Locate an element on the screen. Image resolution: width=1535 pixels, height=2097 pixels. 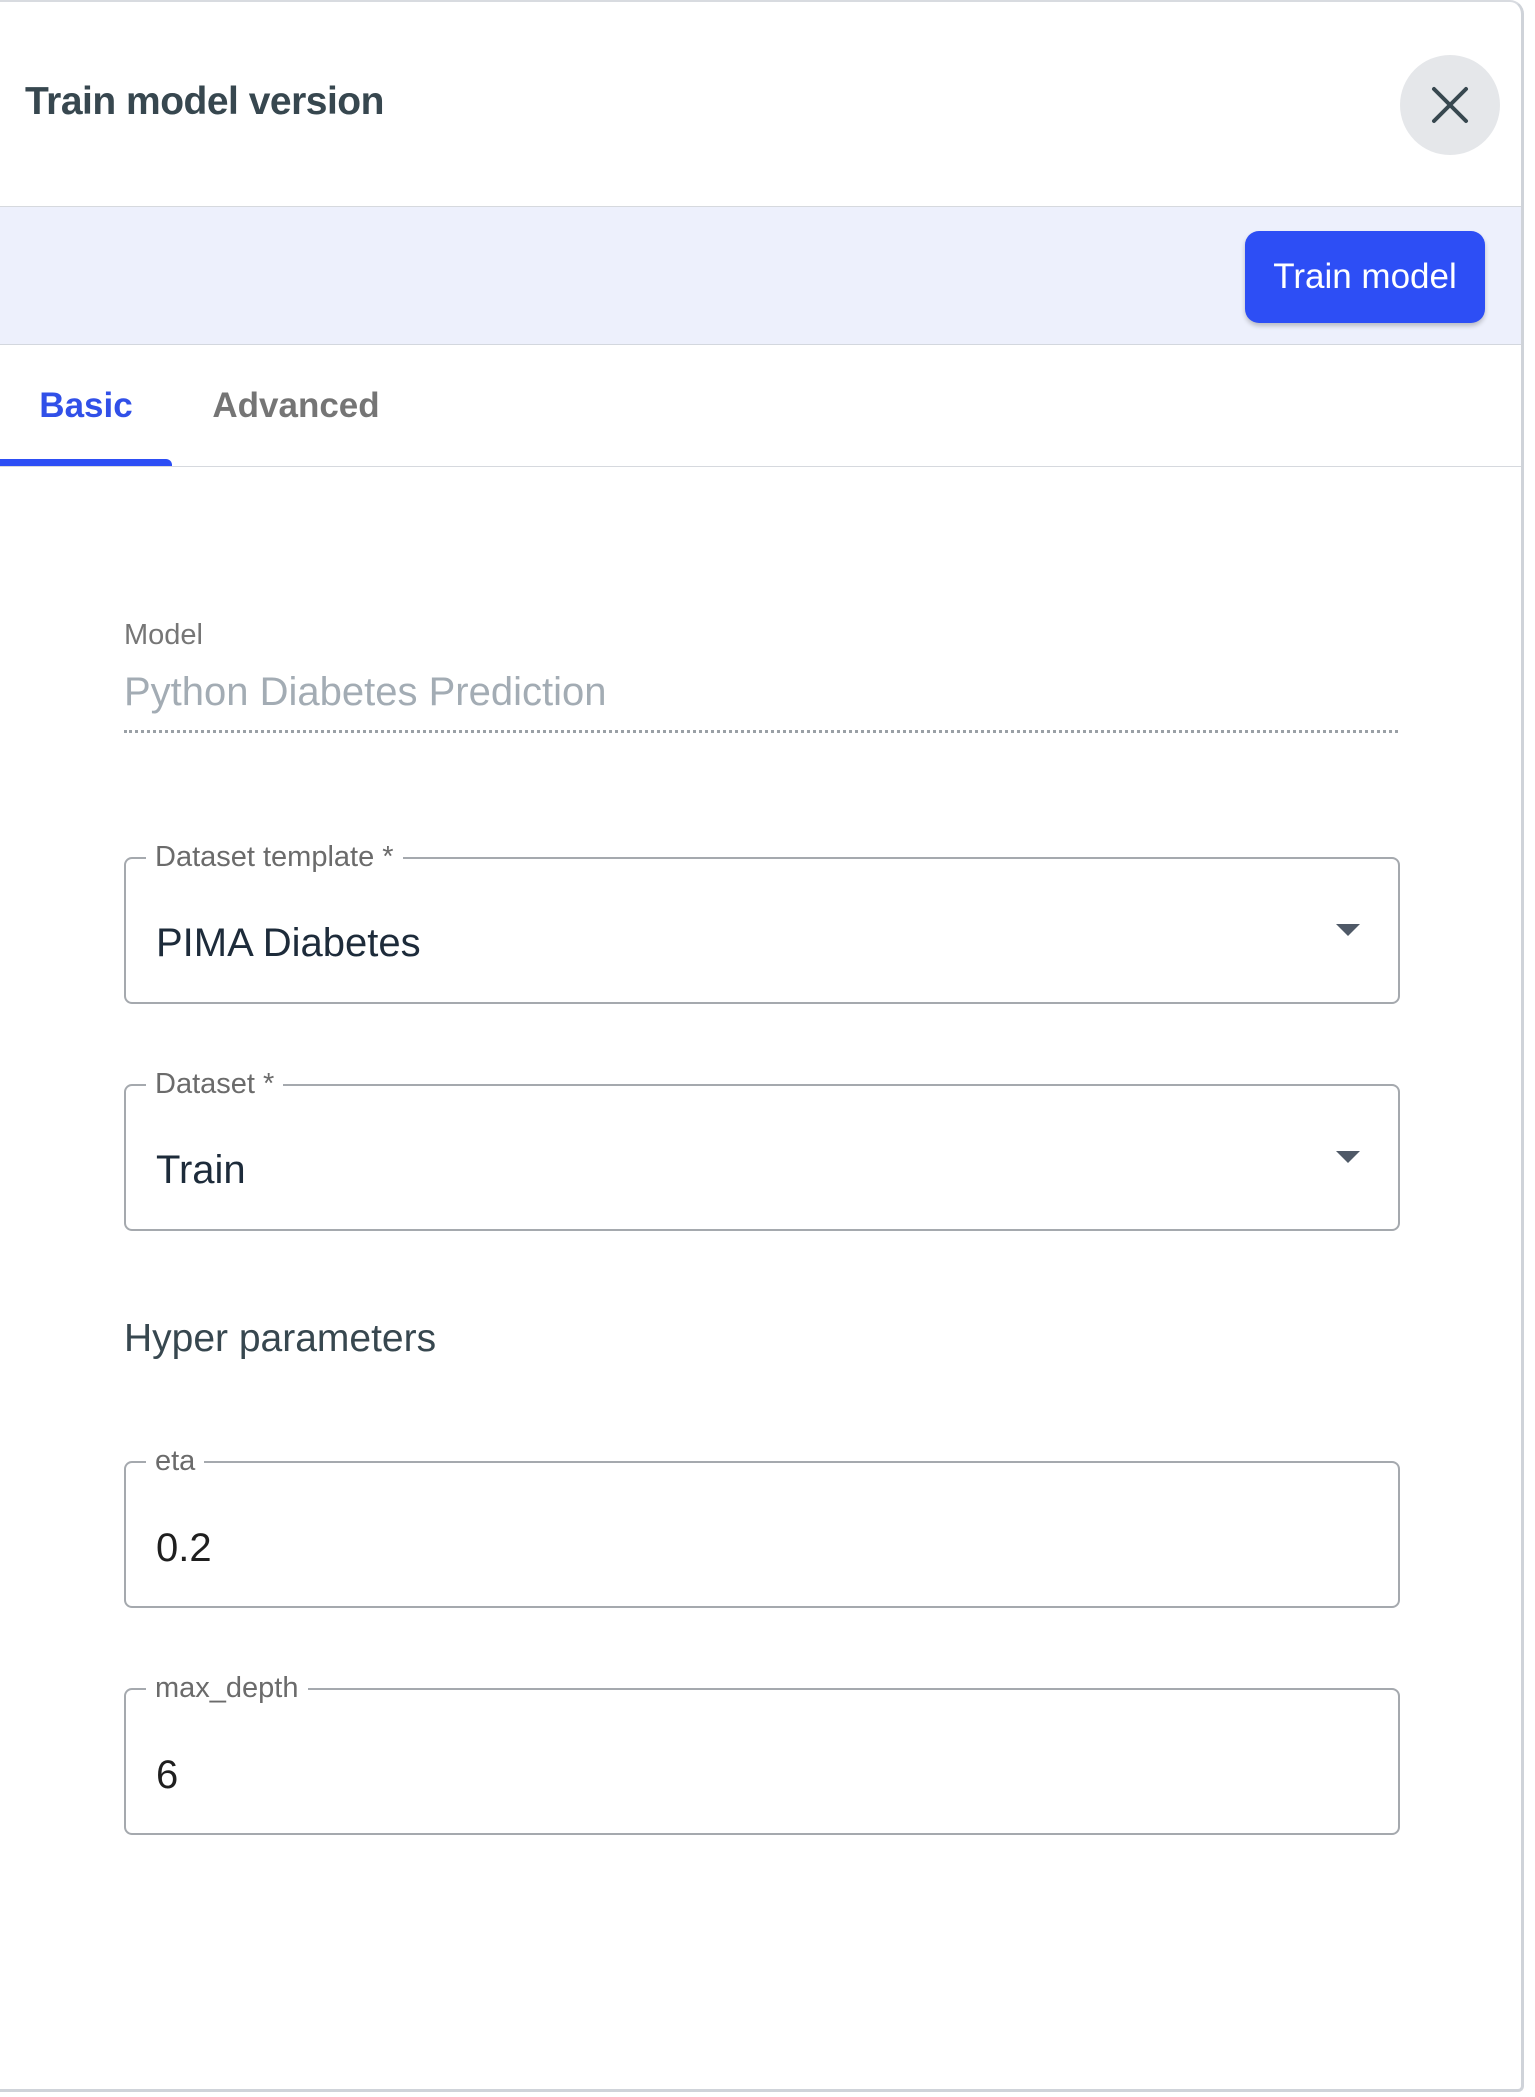
model-label: Model is located at coordinates (163, 635).